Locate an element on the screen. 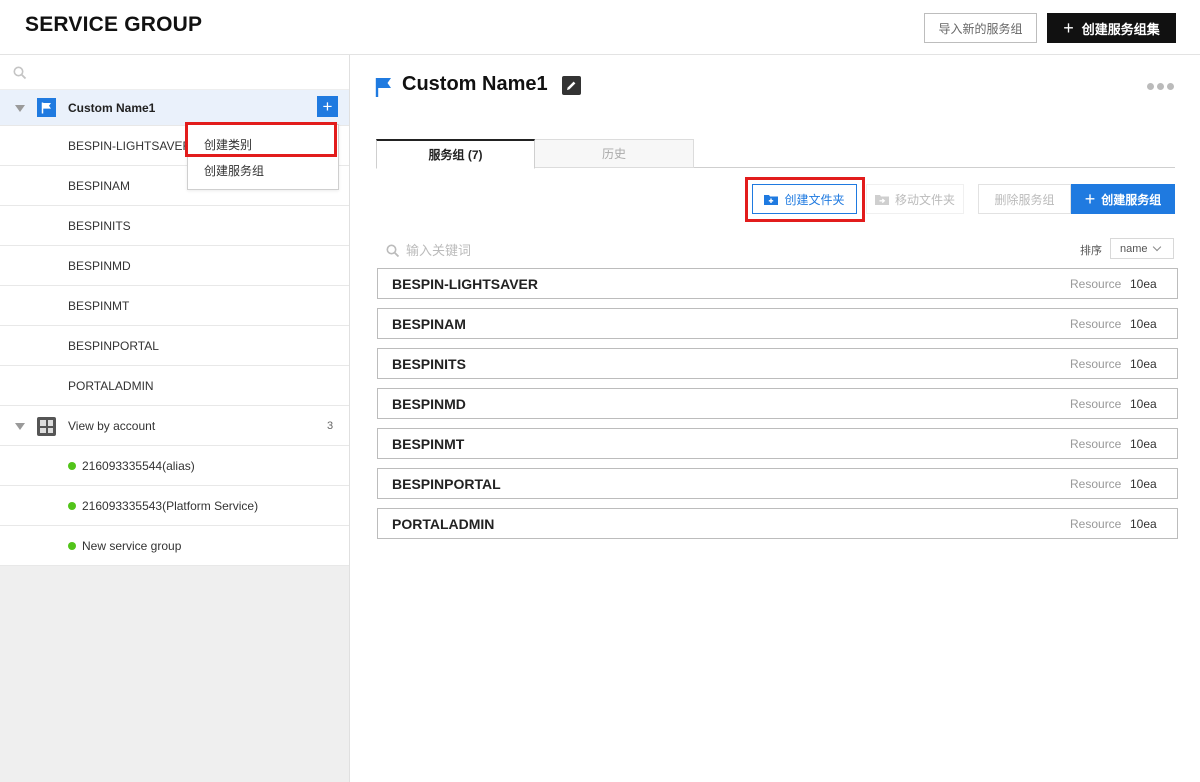 Image resolution: width=1200 pixels, height=782 pixels. edit-button is located at coordinates (571, 85).